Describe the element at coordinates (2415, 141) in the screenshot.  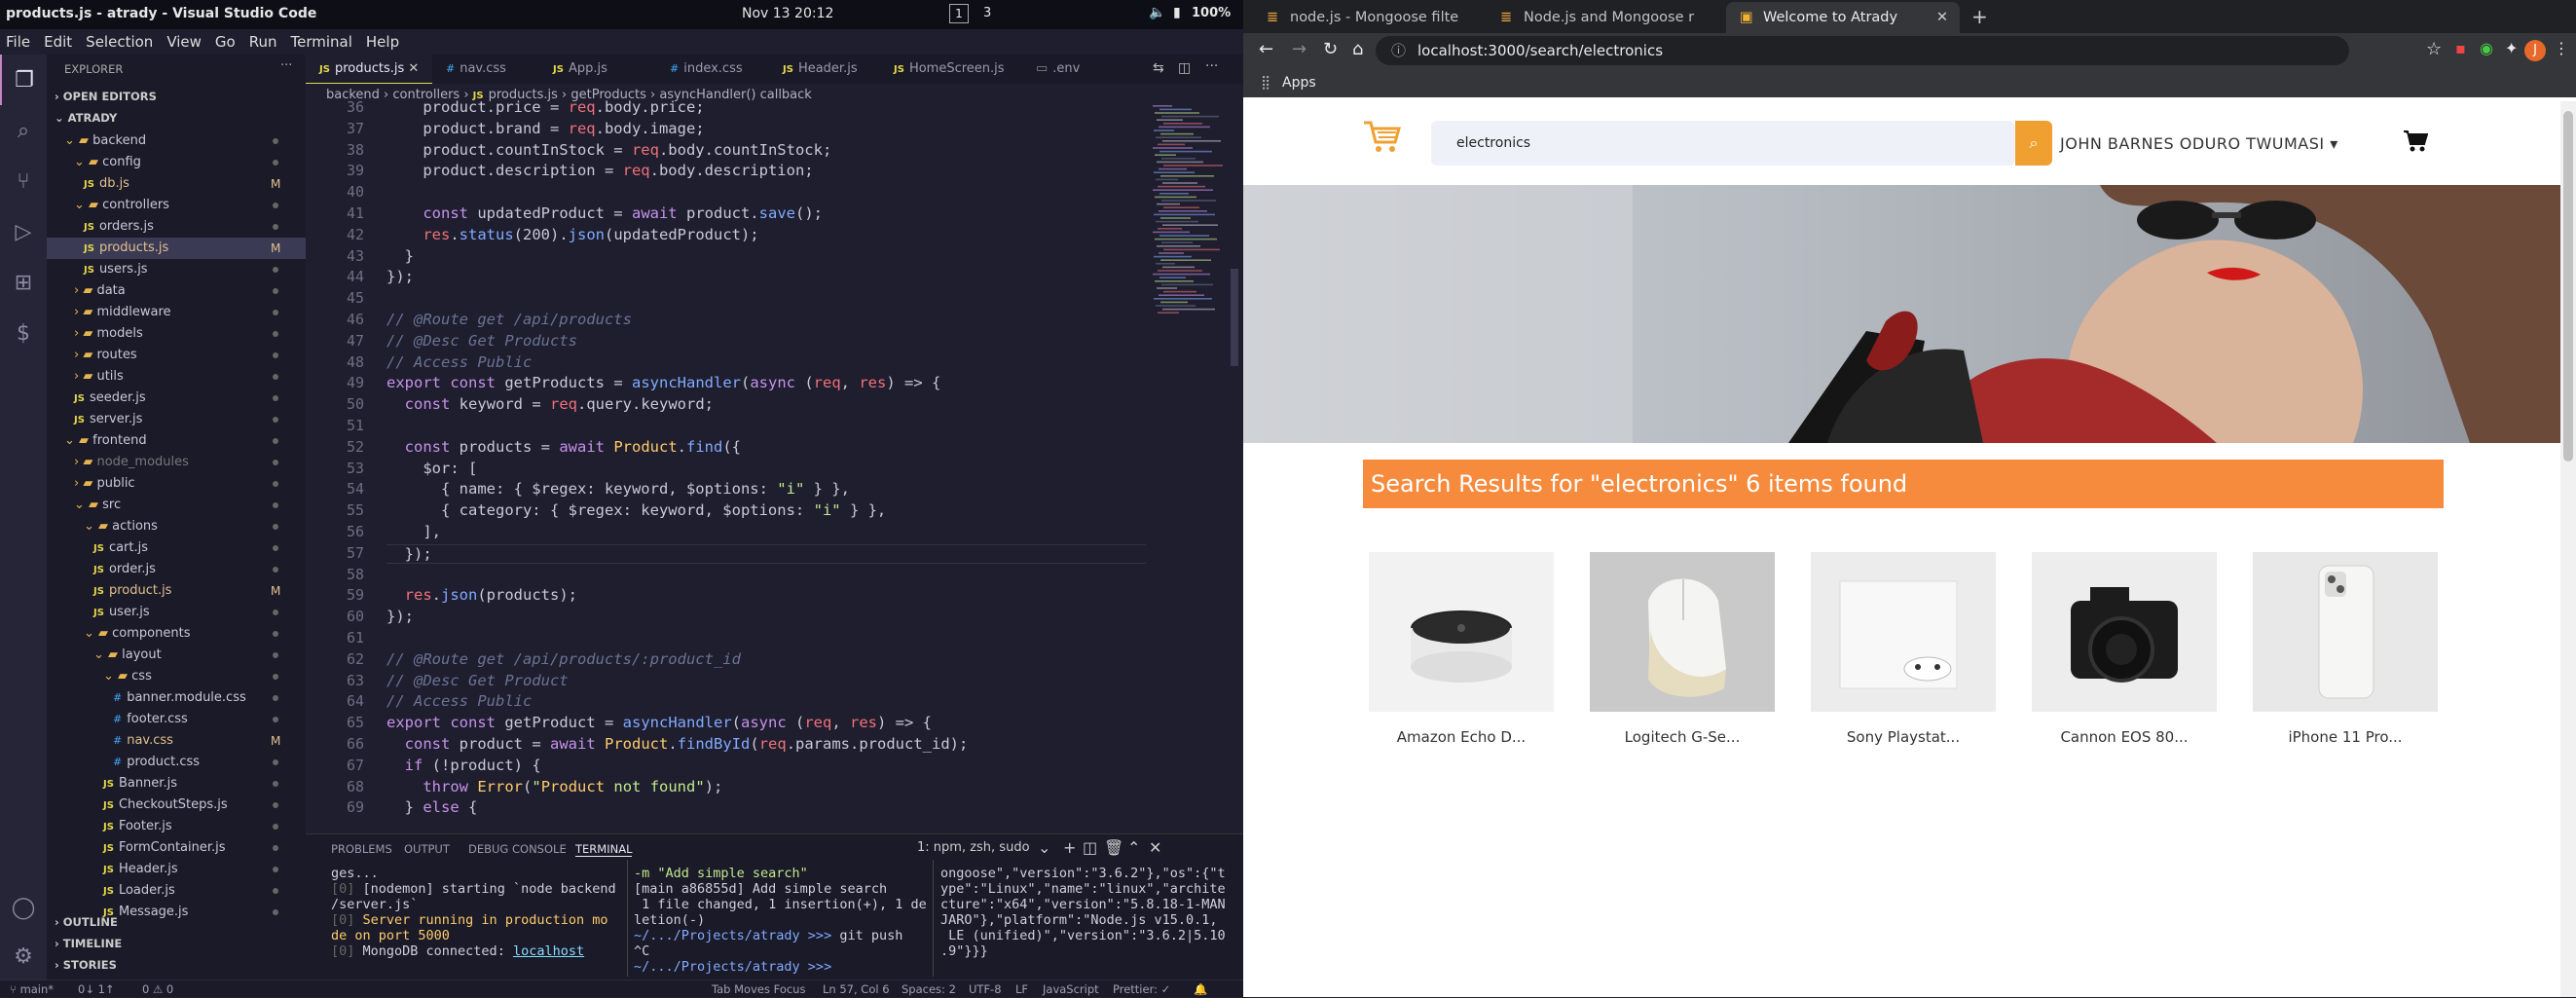
I see `cart-icon` at that location.